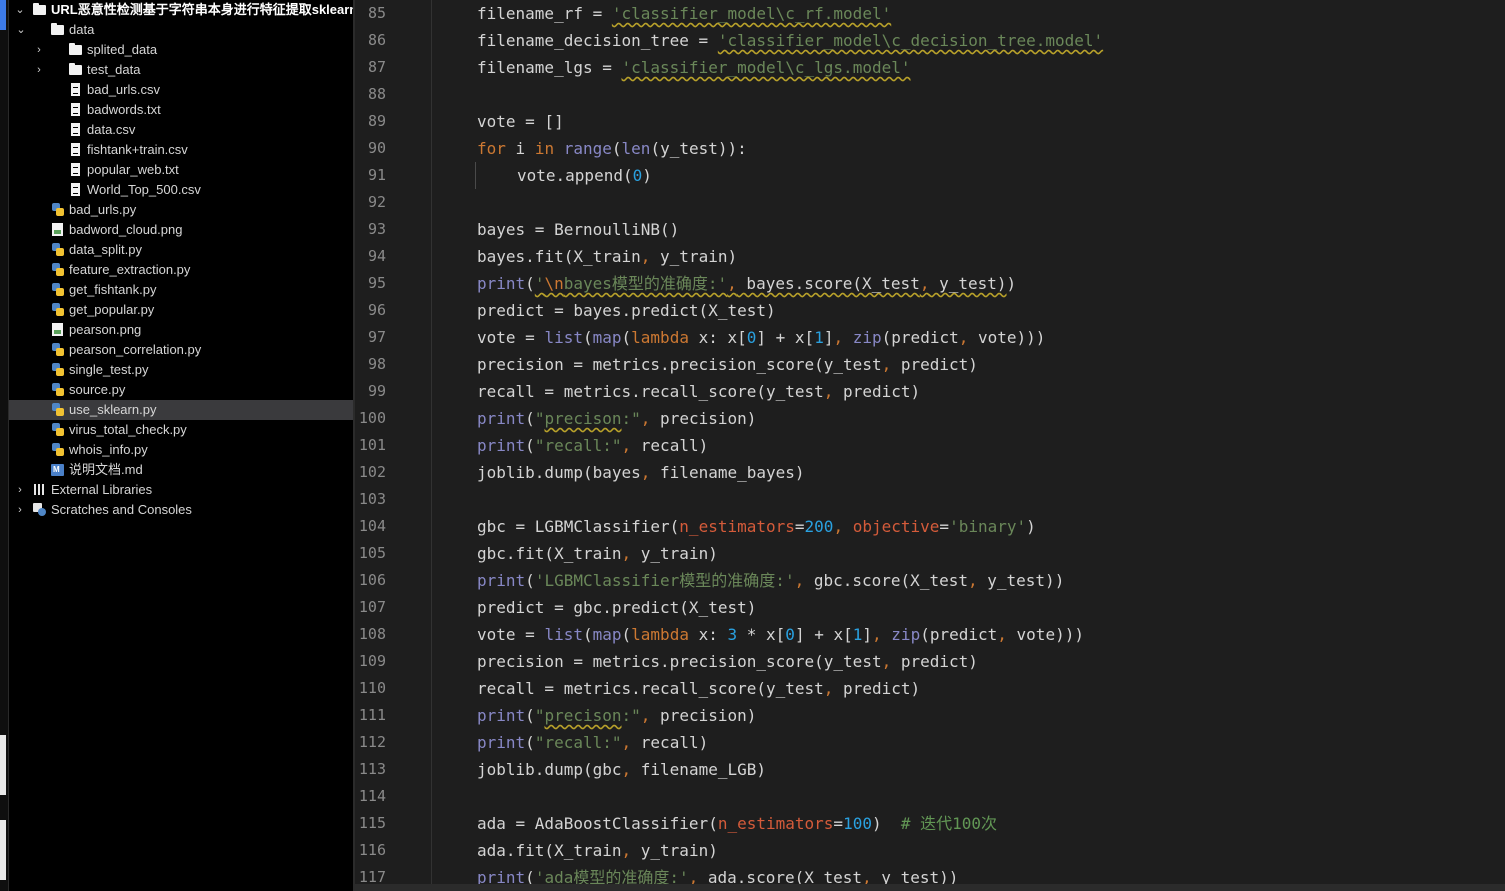 Image resolution: width=1505 pixels, height=891 pixels. I want to click on tree-item: › test_data, so click(181, 70).